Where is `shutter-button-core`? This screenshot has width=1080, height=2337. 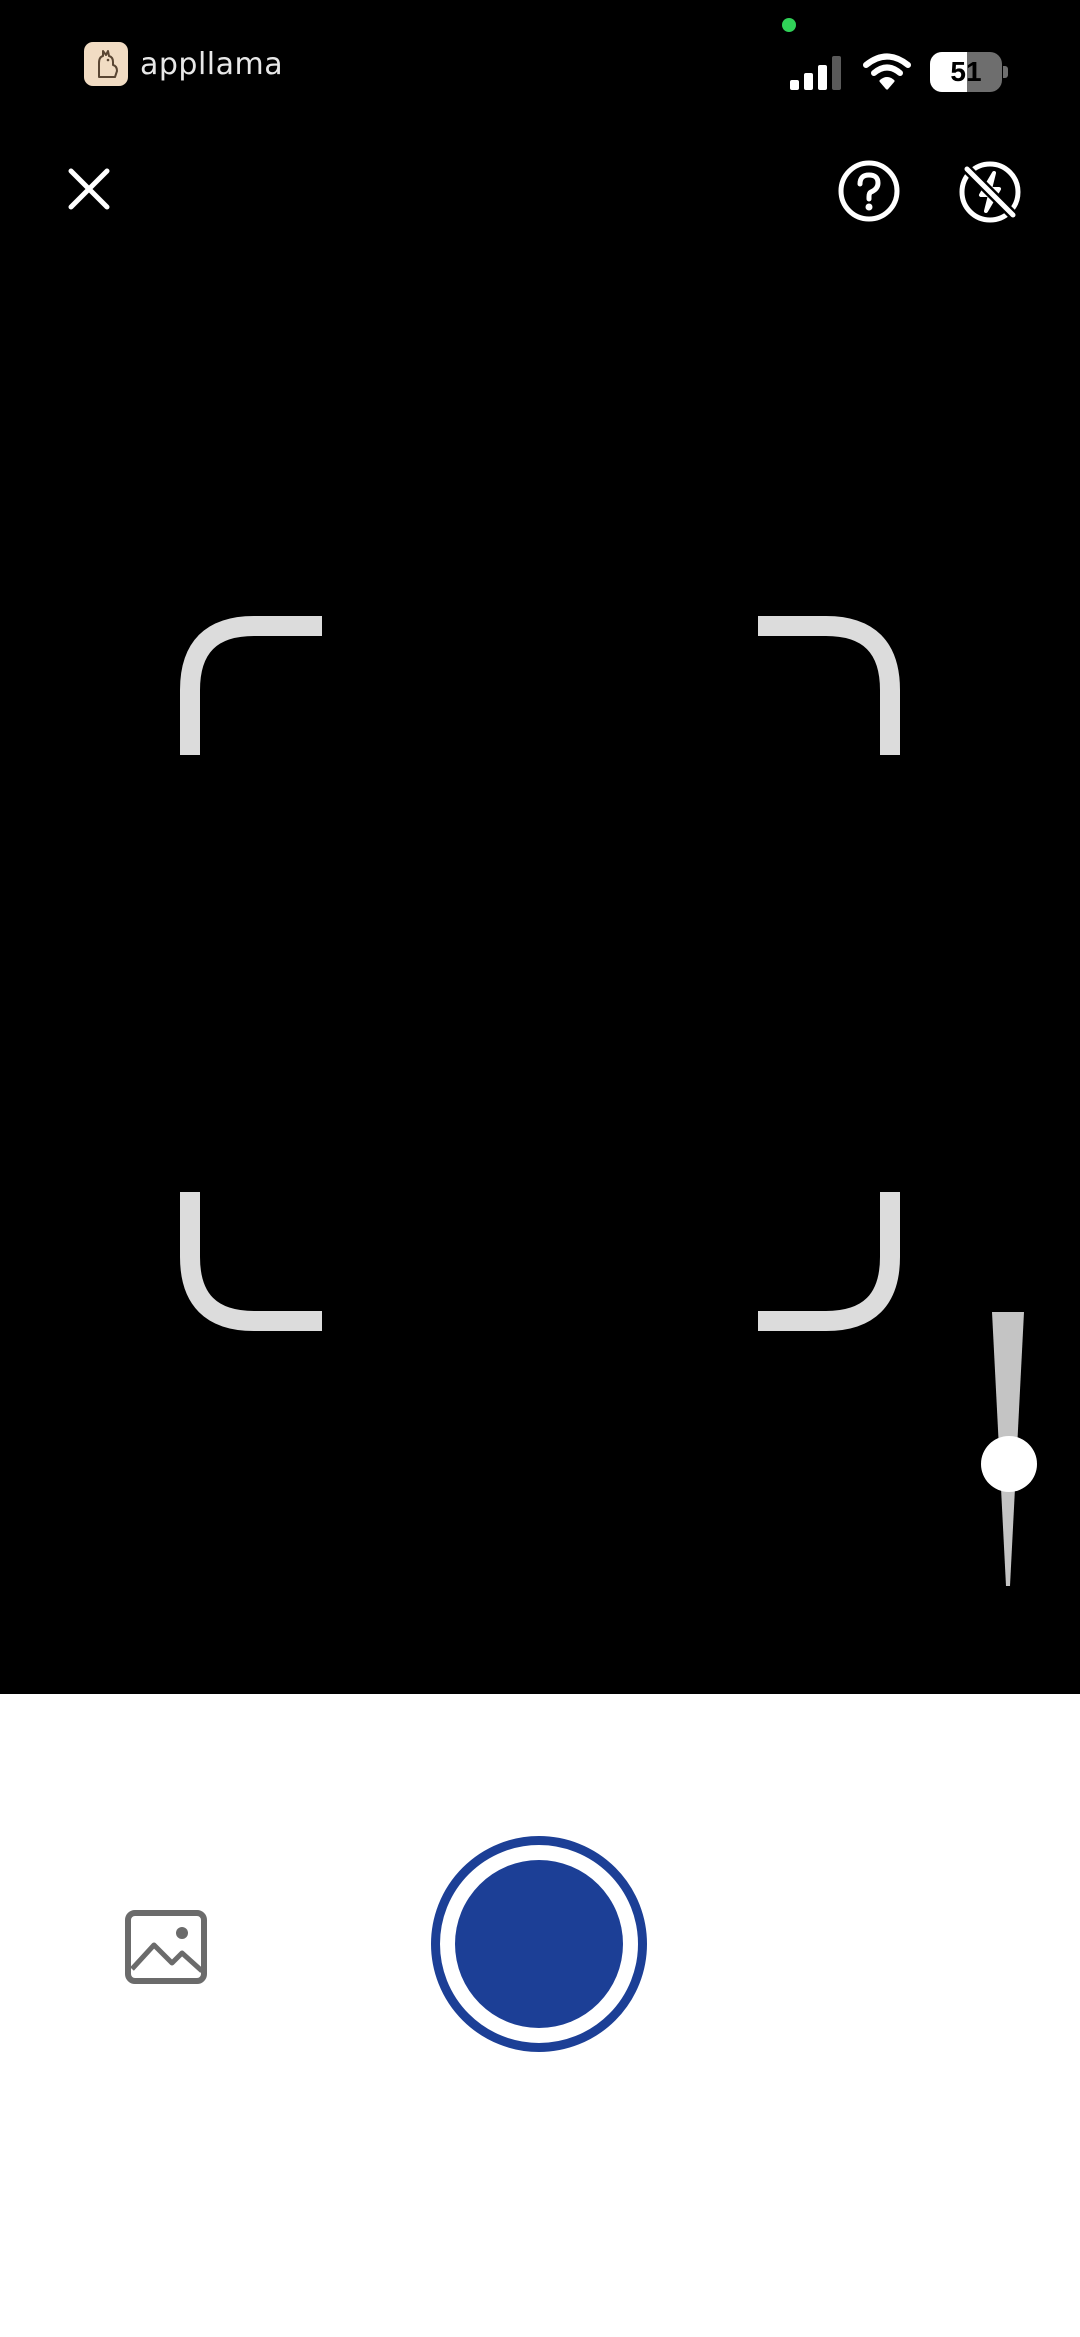 shutter-button-core is located at coordinates (539, 1944).